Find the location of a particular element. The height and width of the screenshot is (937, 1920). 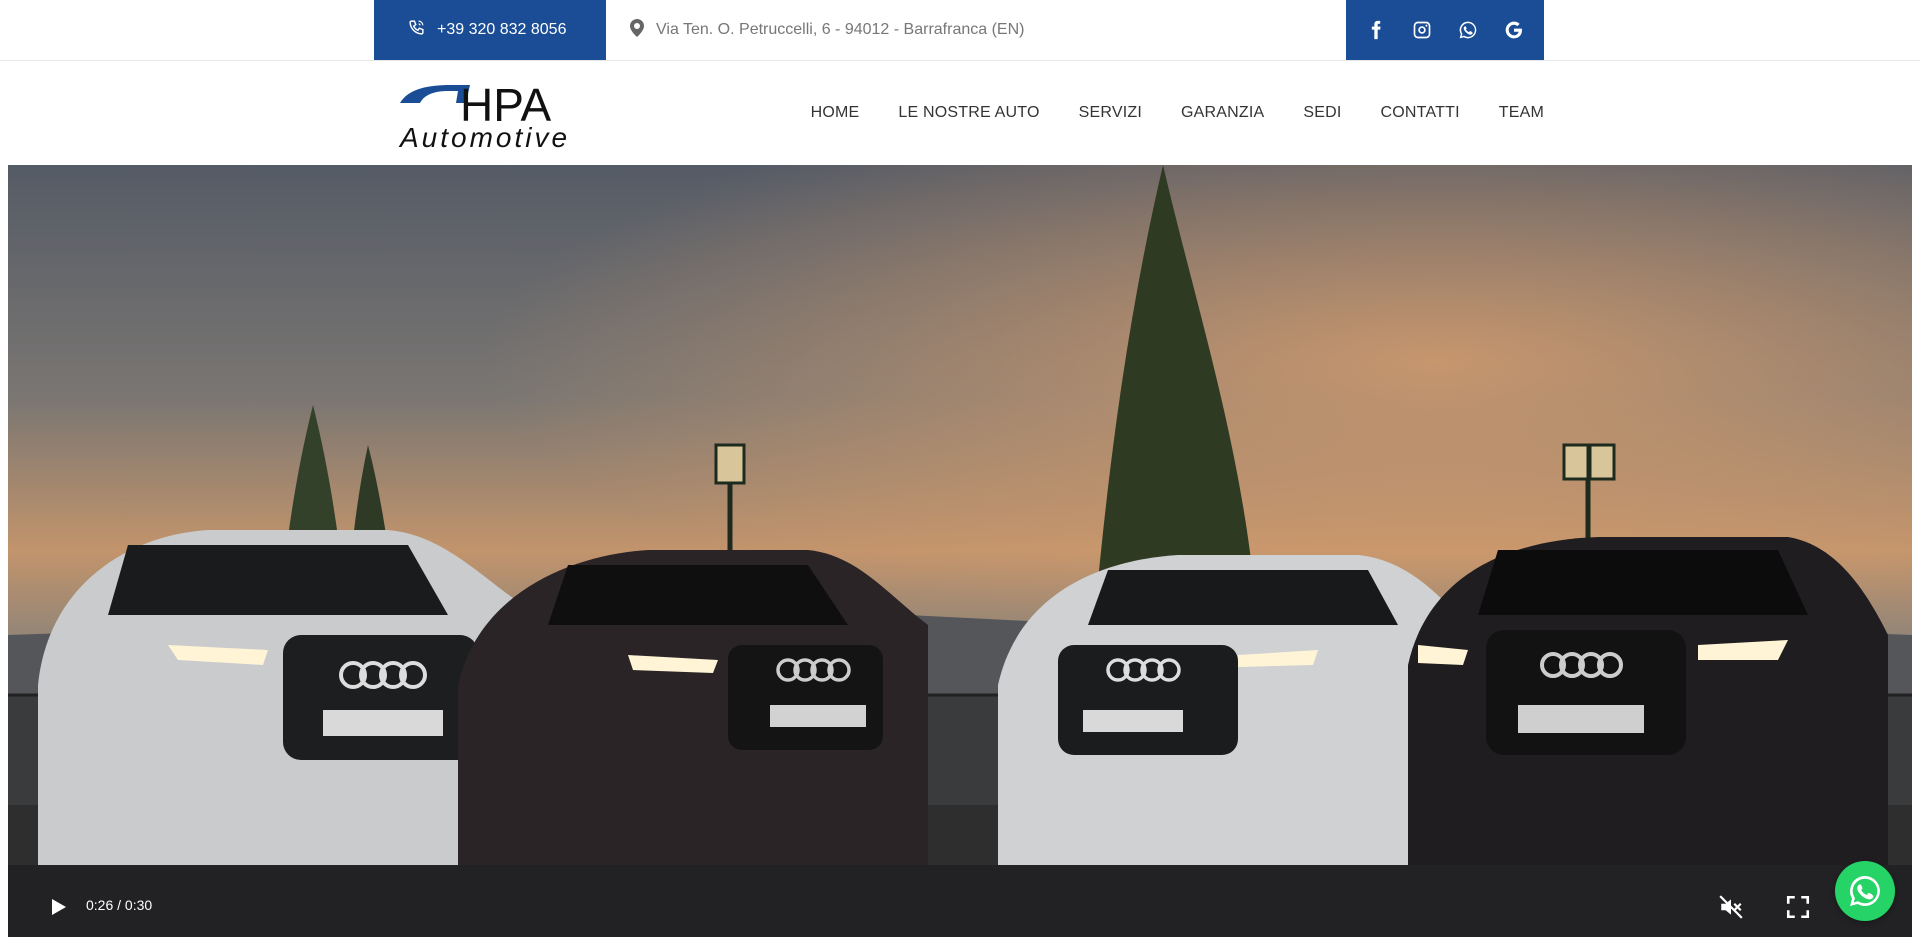

logo-subtitle: Automotive is located at coordinates (484, 136).